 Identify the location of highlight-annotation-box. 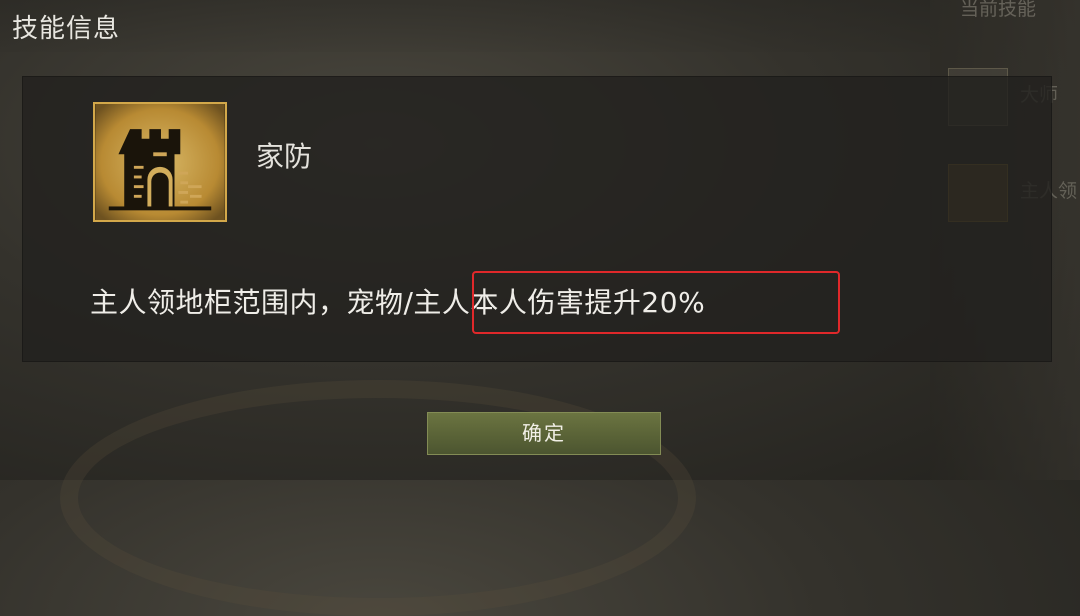
(656, 302).